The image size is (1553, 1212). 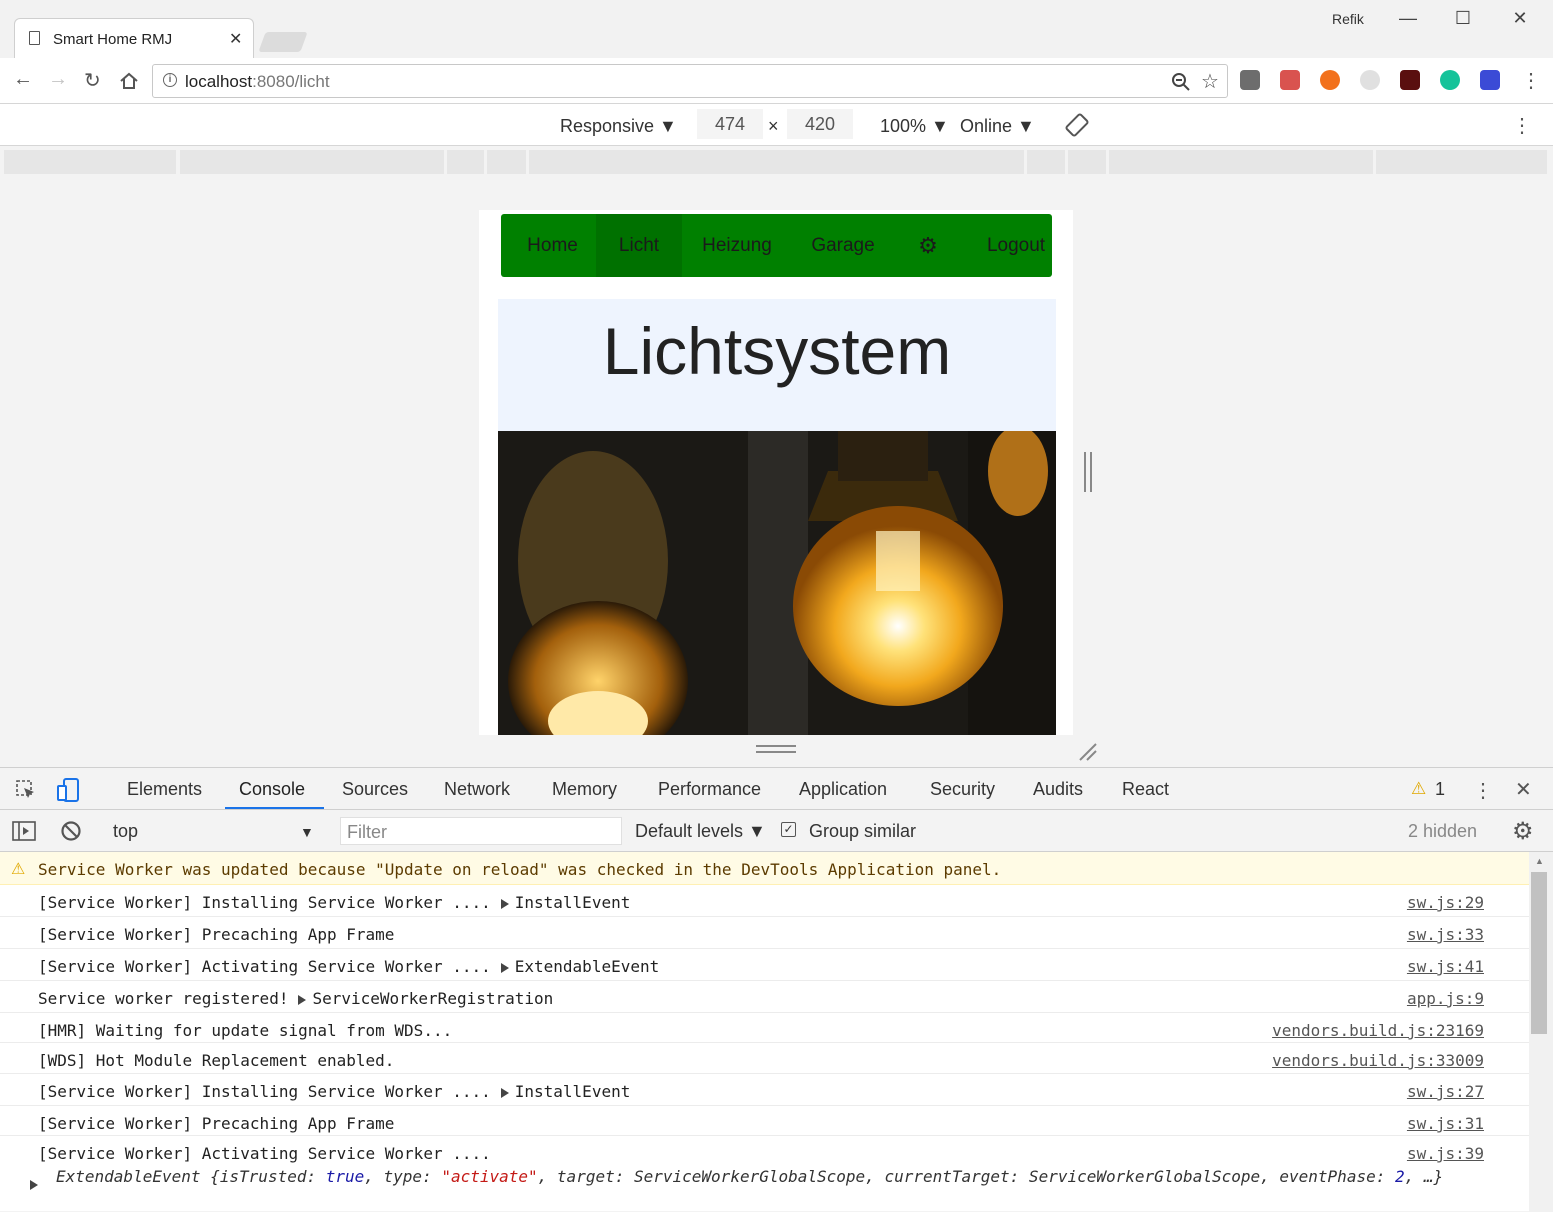 I want to click on console-source-link: vendors.build.js:23169, so click(x=1378, y=1030).